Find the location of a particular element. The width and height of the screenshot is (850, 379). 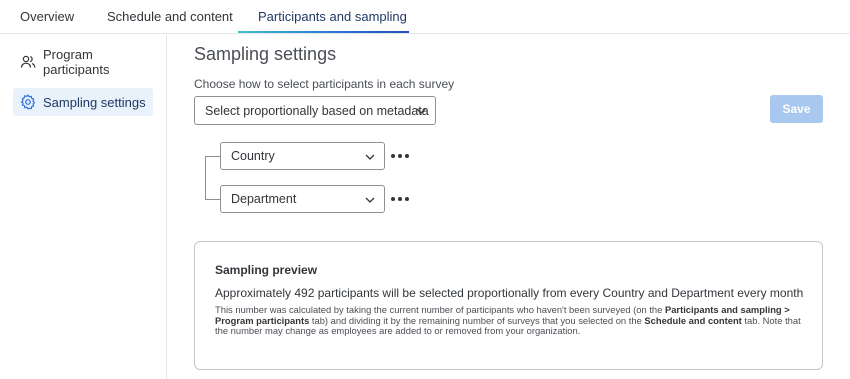

selection-method-value: Select proportionally based on metadata is located at coordinates (317, 110).